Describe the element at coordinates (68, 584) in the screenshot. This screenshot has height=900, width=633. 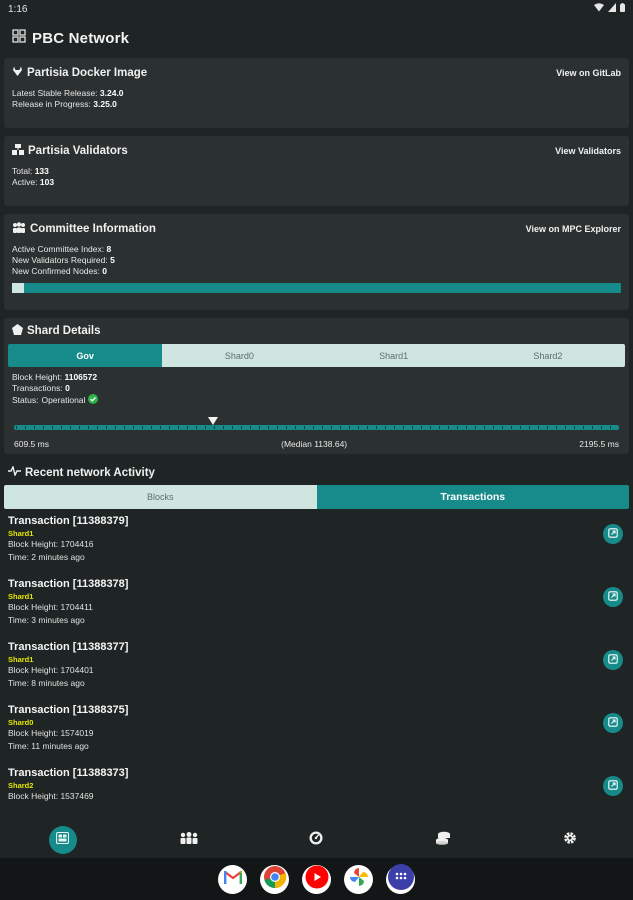
I see `transaction-title: Transaction [11388378]` at that location.